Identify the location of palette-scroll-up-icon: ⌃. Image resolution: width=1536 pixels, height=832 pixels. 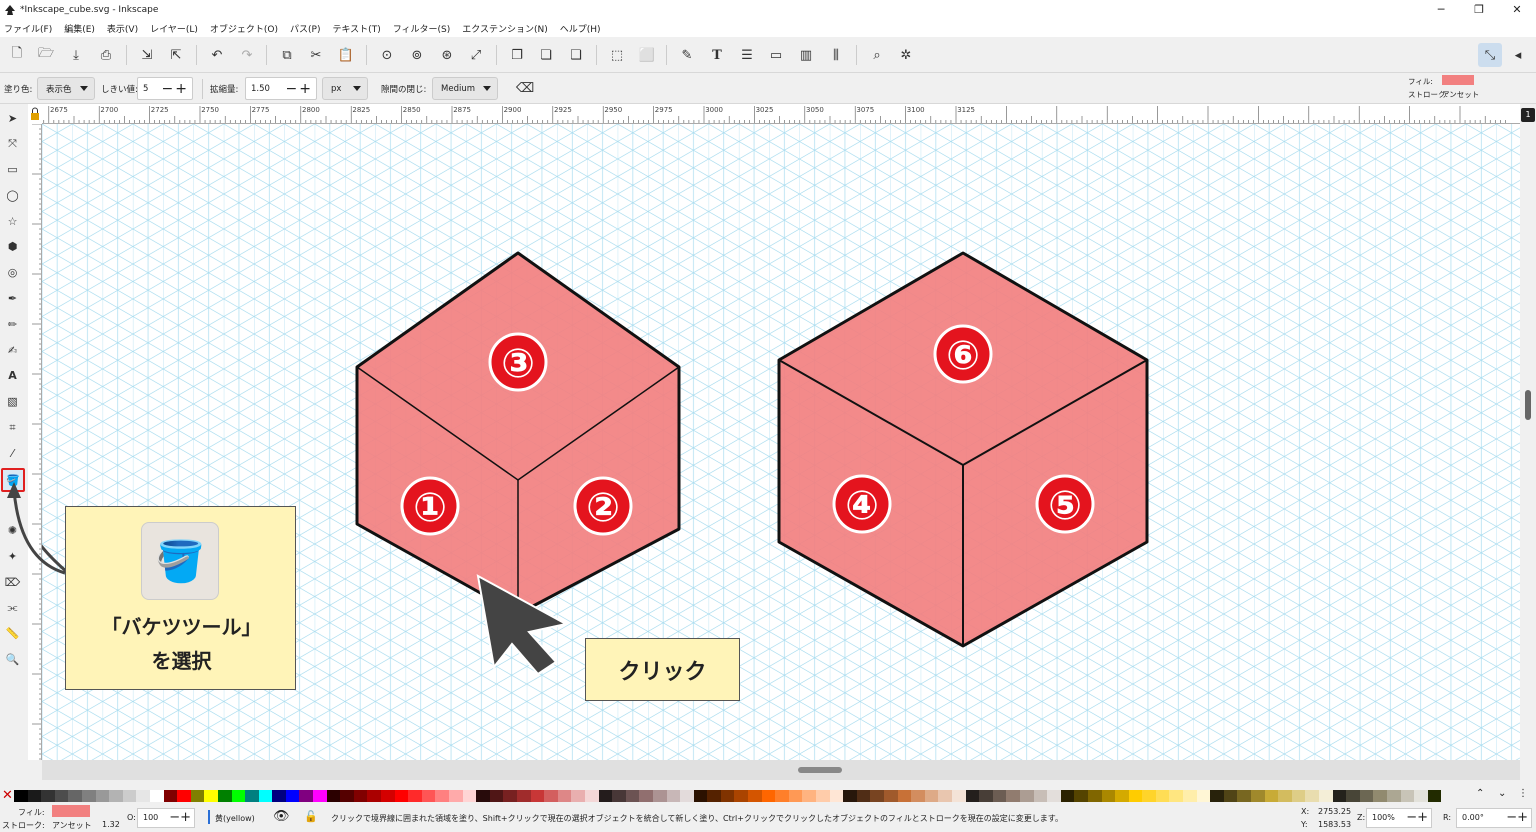
(1480, 793).